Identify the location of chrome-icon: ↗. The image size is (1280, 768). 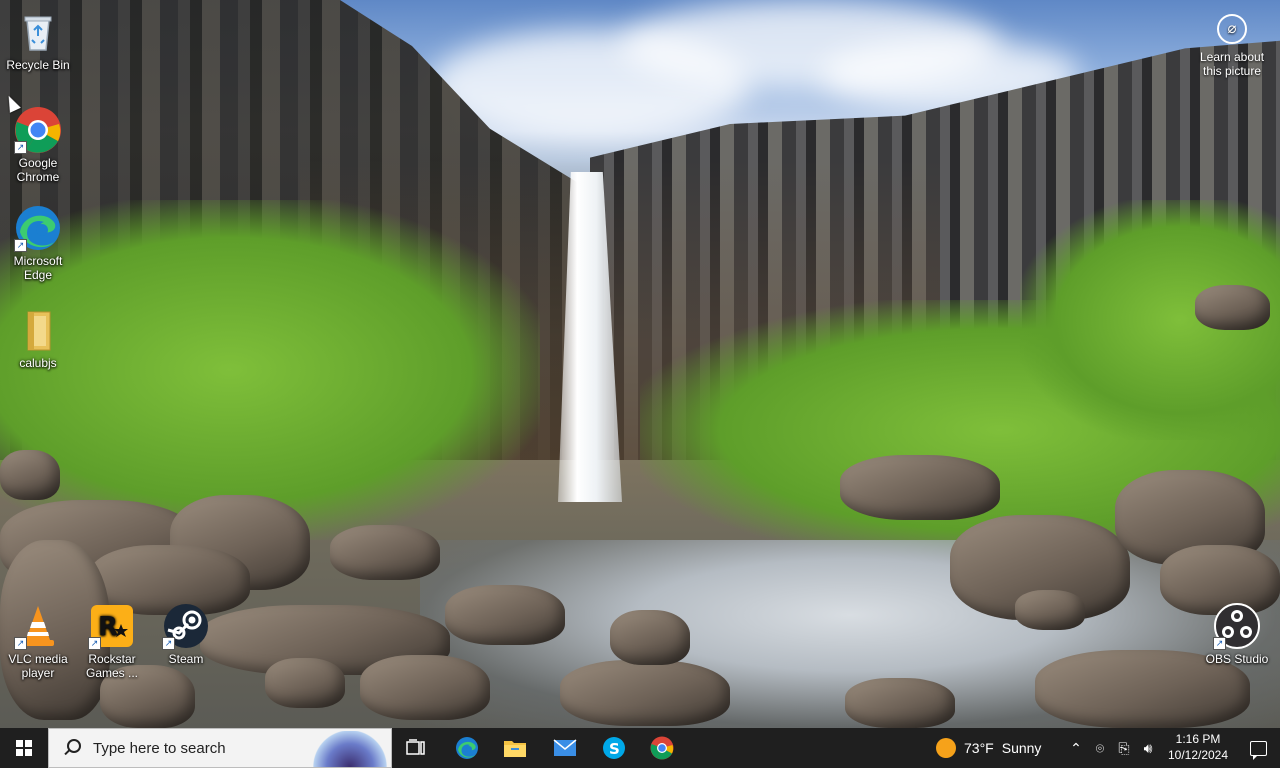
(38, 130).